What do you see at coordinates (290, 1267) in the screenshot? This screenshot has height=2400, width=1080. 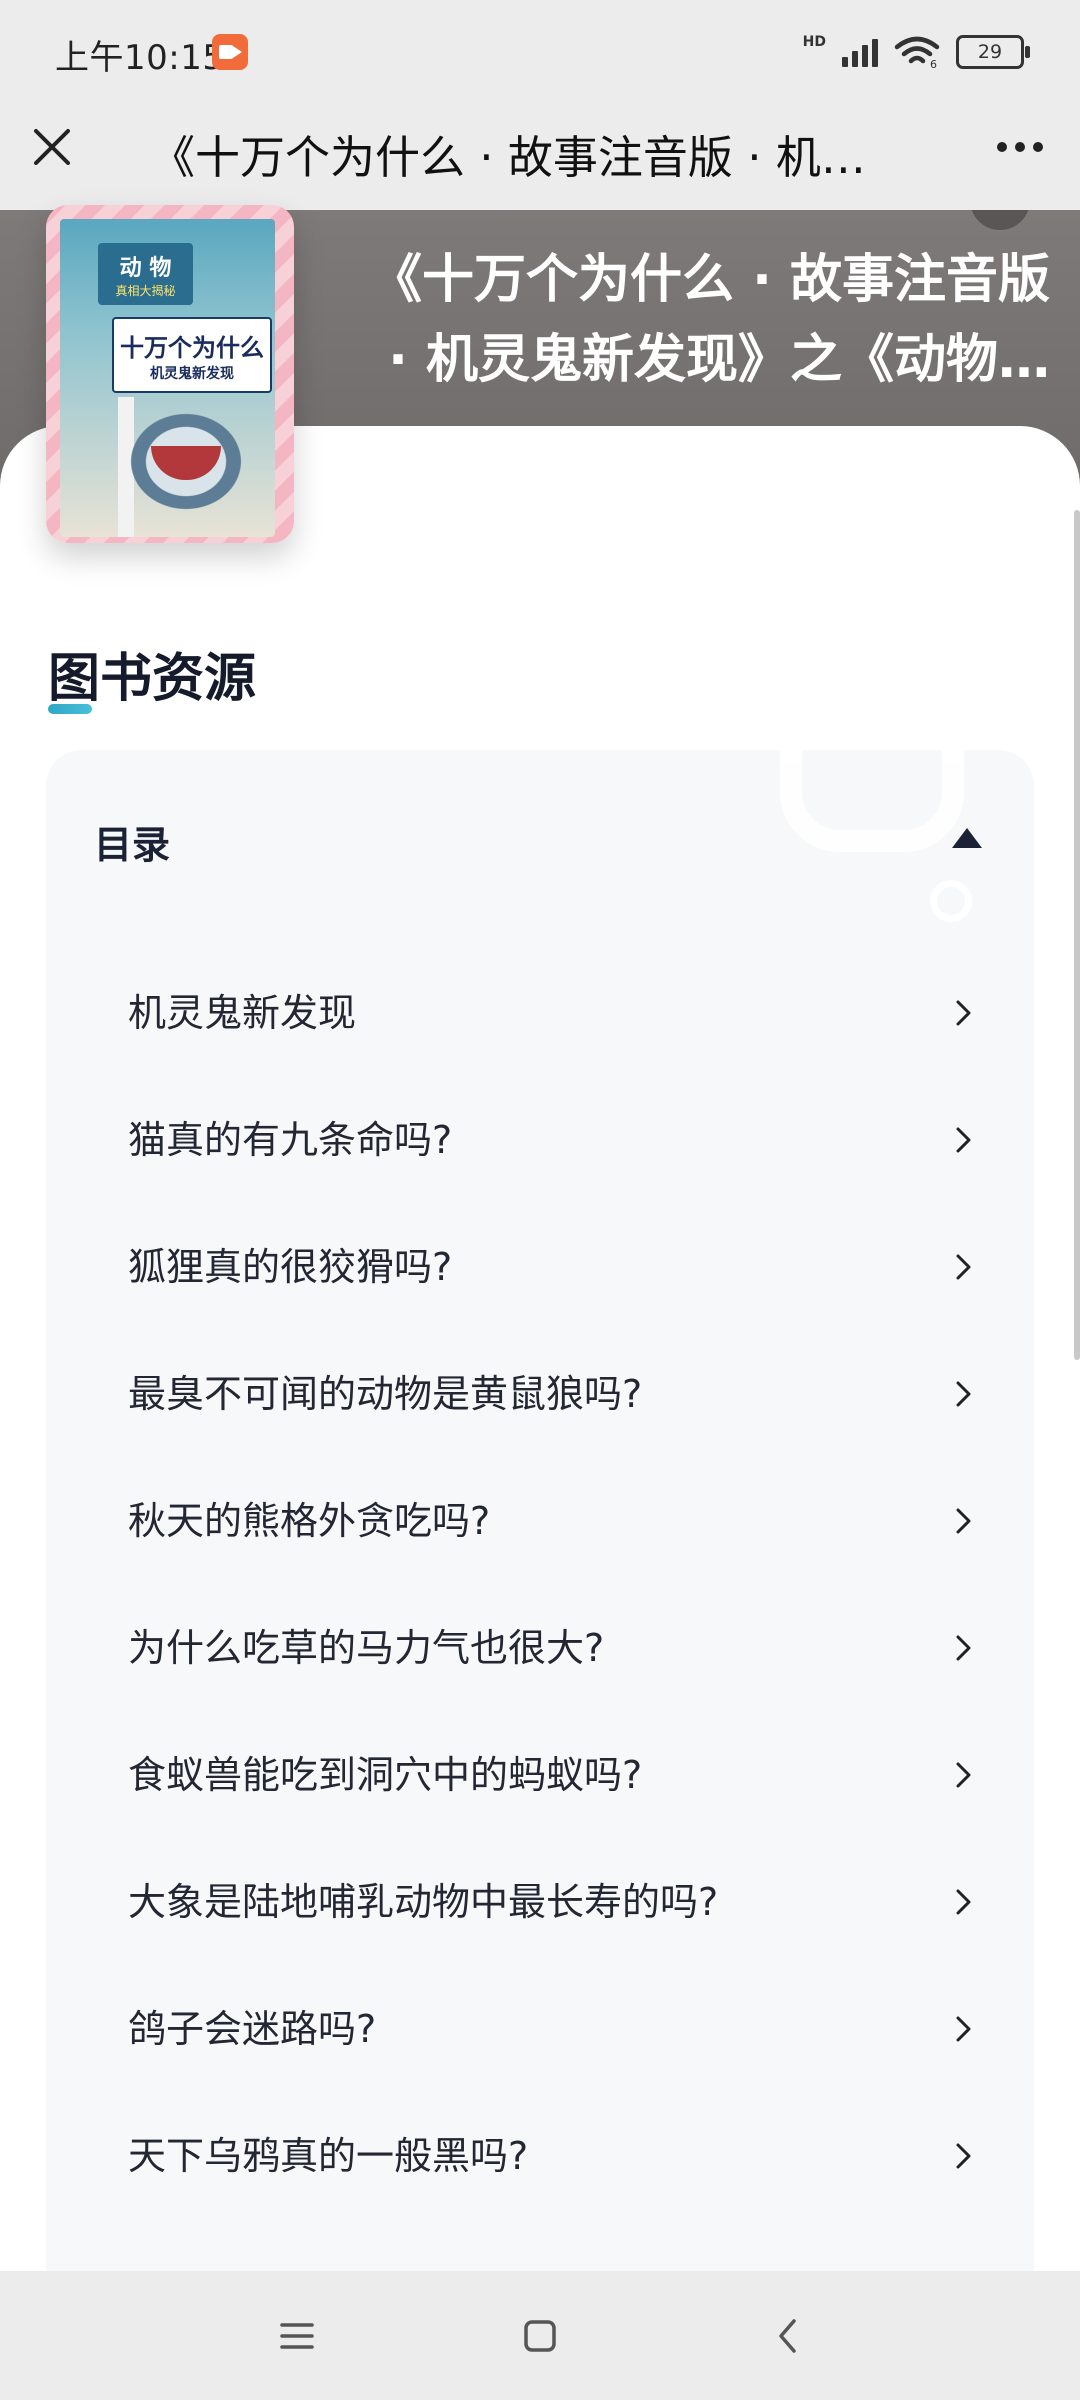 I see `toc-item-label: 狐狸真的很狡猾吗?` at bounding box center [290, 1267].